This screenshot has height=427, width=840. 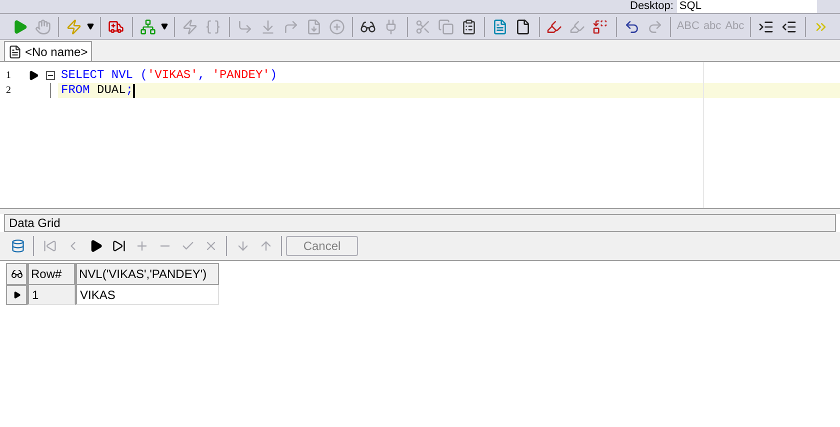 I want to click on line-number: 2, so click(x=8, y=91).